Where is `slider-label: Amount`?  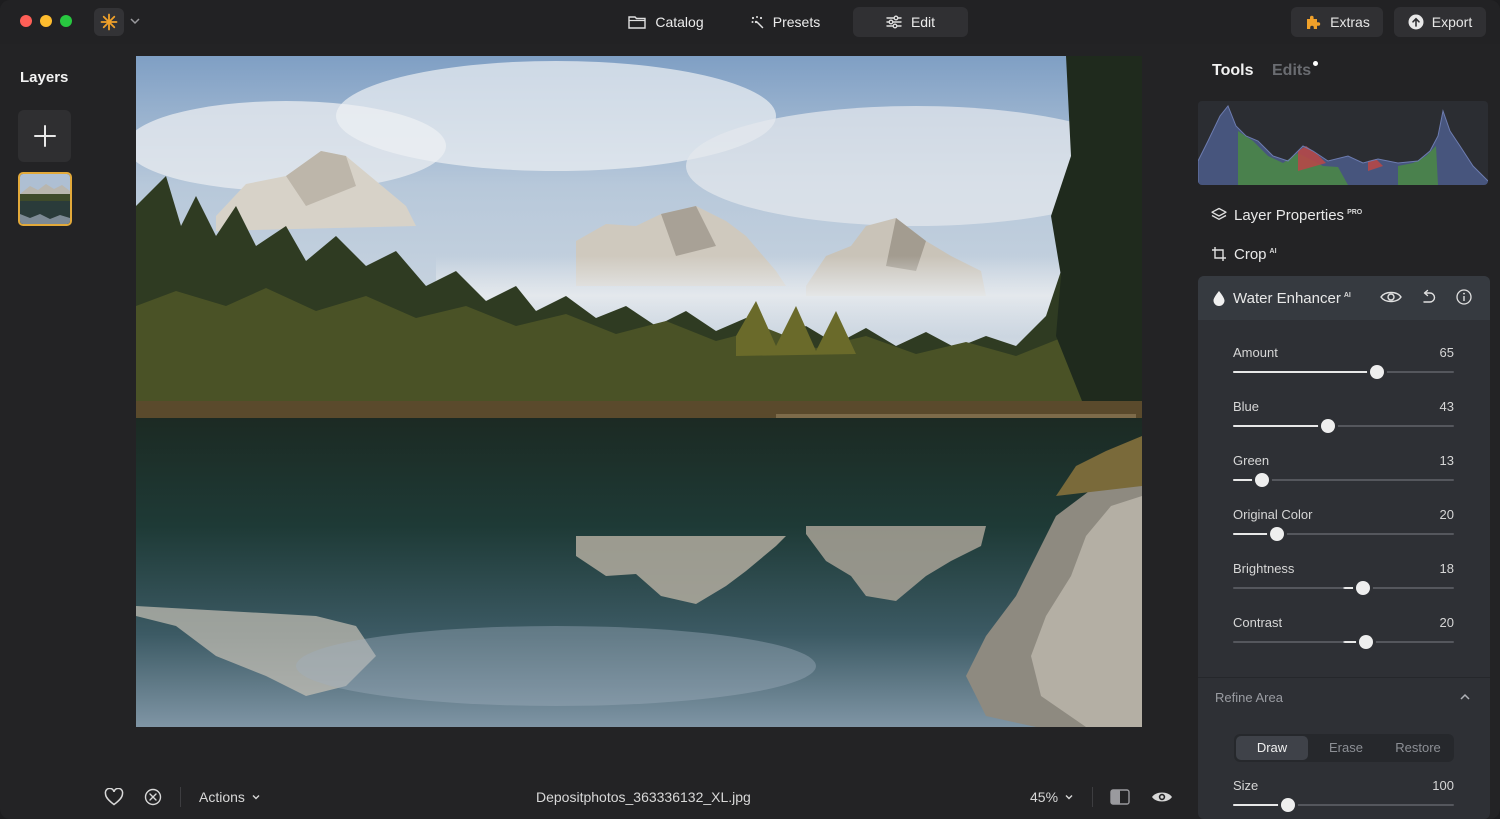 slider-label: Amount is located at coordinates (1255, 352).